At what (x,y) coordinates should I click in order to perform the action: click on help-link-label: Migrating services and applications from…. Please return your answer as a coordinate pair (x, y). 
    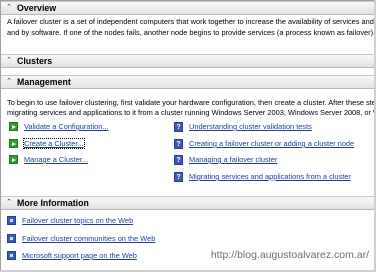
    Looking at the image, I should click on (270, 176).